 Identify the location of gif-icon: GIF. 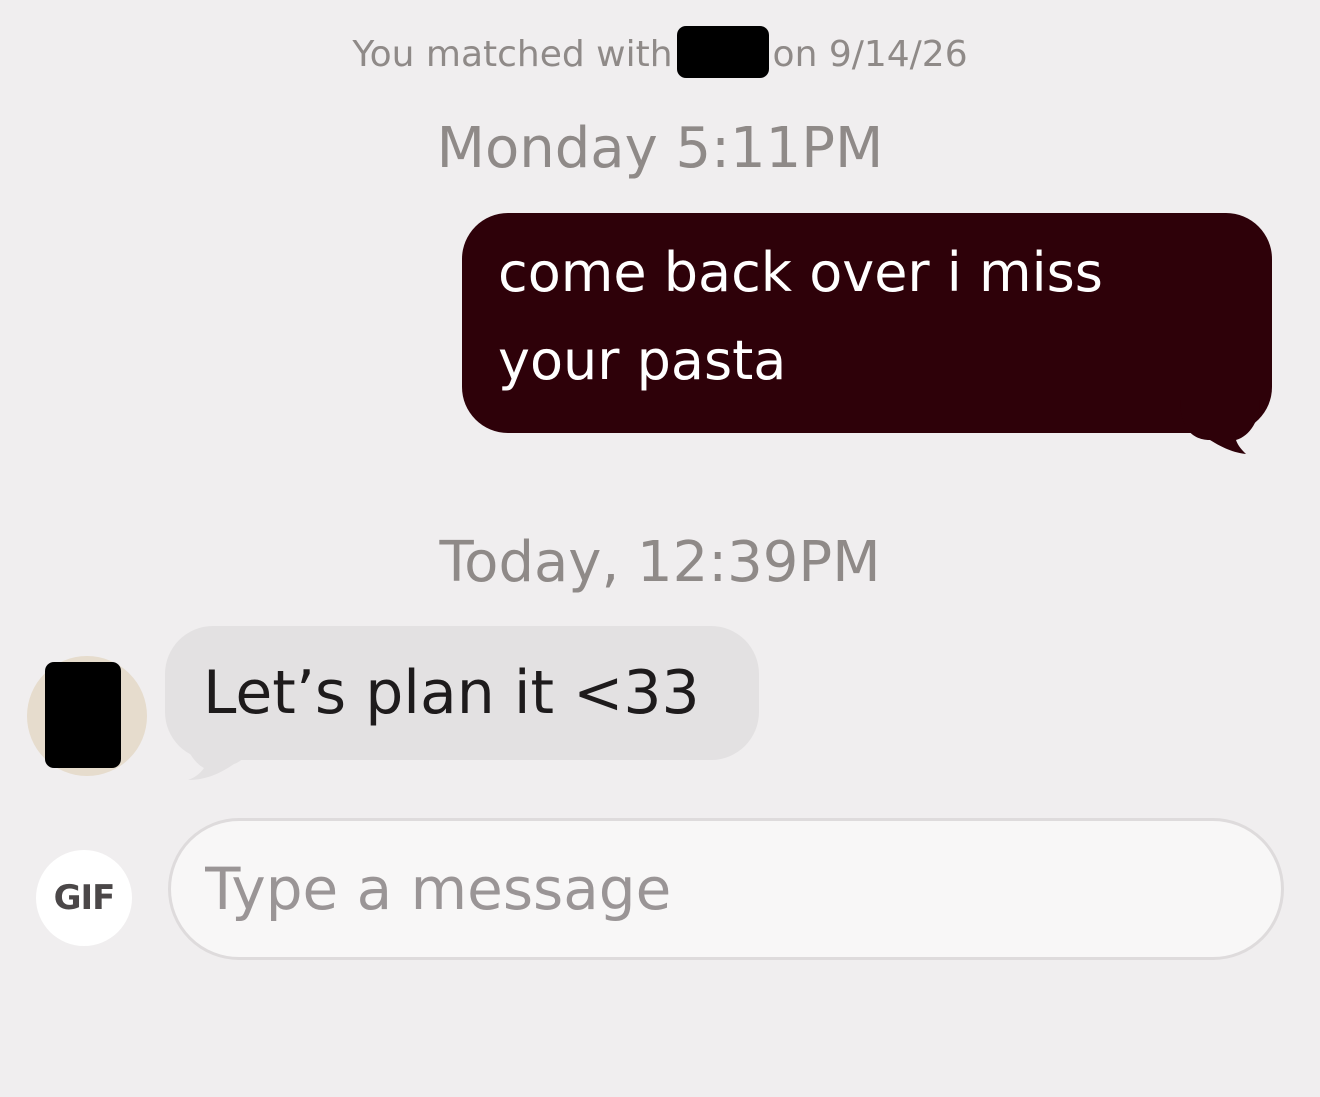
(84, 898).